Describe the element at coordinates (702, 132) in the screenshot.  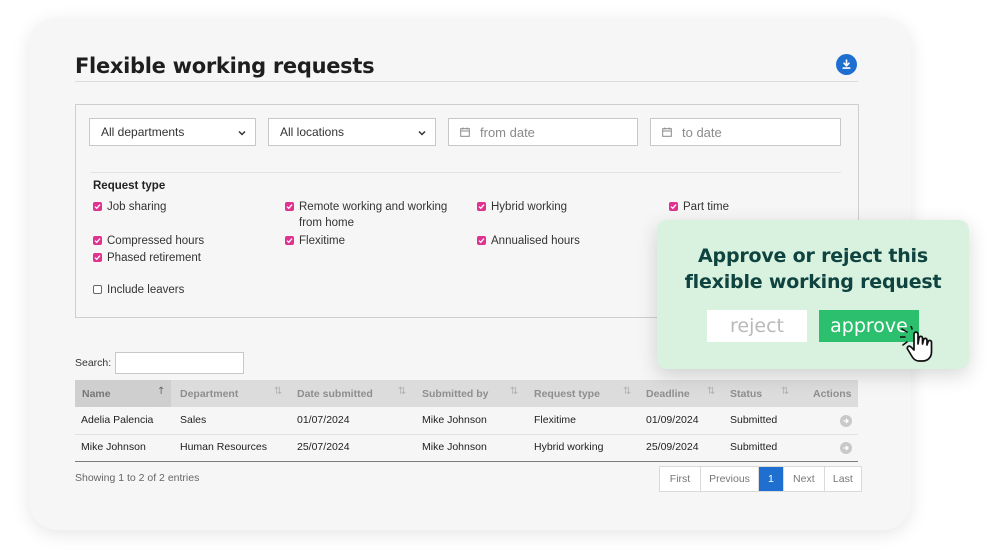
I see `to-date-placeholder: to date` at that location.